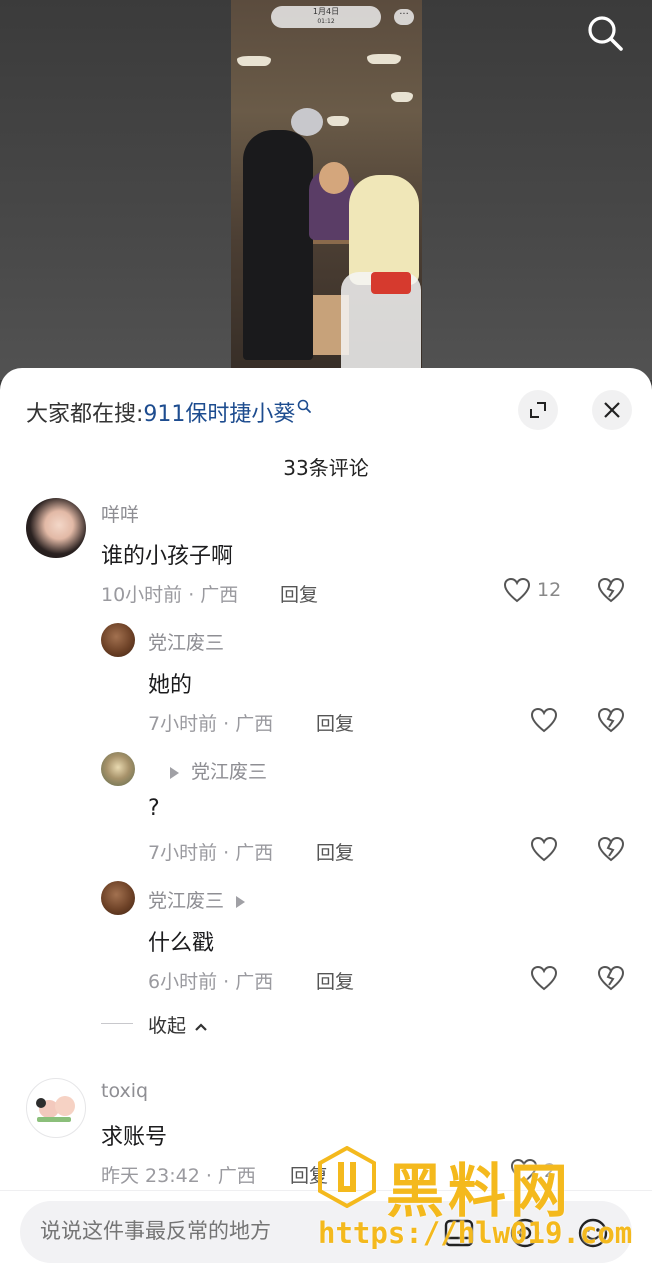  I want to click on search-small-icon, so click(305, 406).